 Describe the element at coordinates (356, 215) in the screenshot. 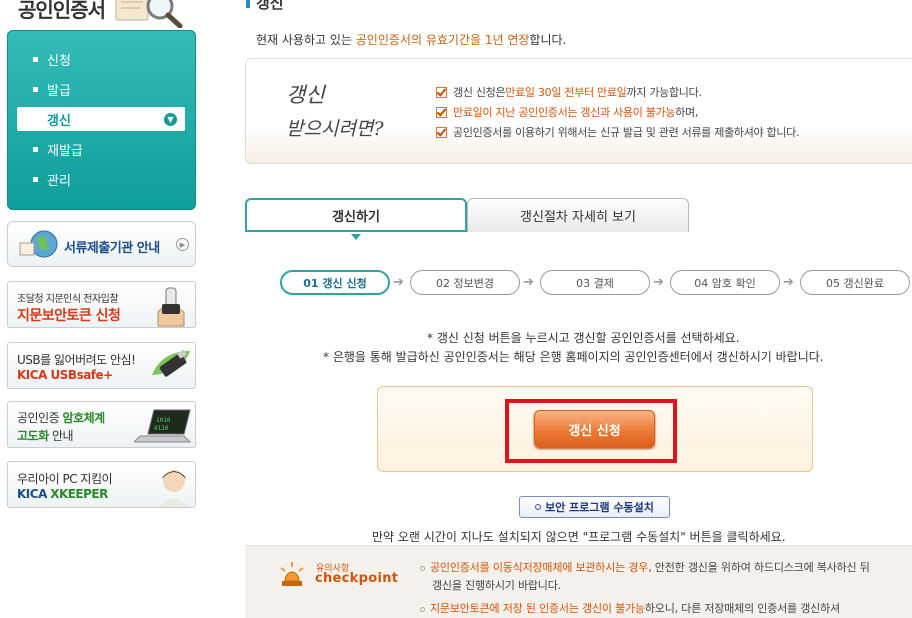

I see `tab-renew: 갱신하기` at that location.